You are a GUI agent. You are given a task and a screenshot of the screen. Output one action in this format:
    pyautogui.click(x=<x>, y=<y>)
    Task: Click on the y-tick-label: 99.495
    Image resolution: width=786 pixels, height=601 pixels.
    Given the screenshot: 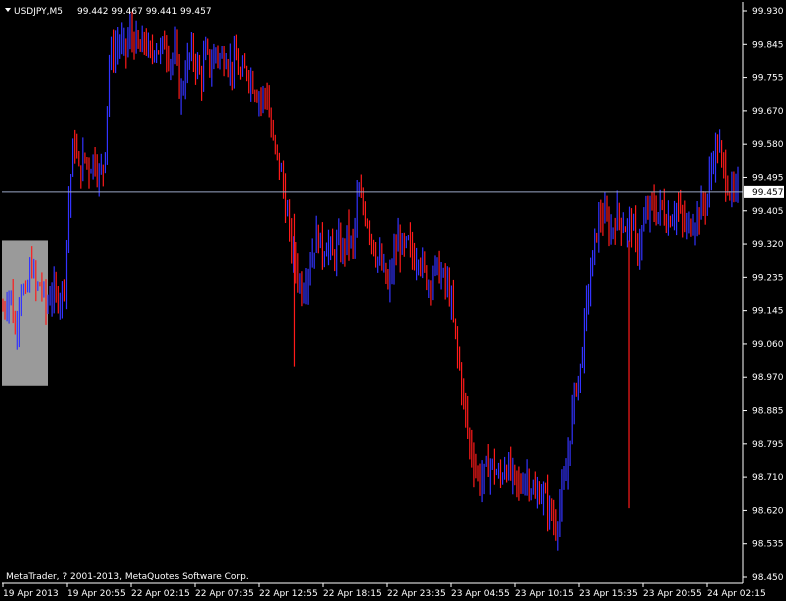 What is the action you would take?
    pyautogui.click(x=768, y=178)
    